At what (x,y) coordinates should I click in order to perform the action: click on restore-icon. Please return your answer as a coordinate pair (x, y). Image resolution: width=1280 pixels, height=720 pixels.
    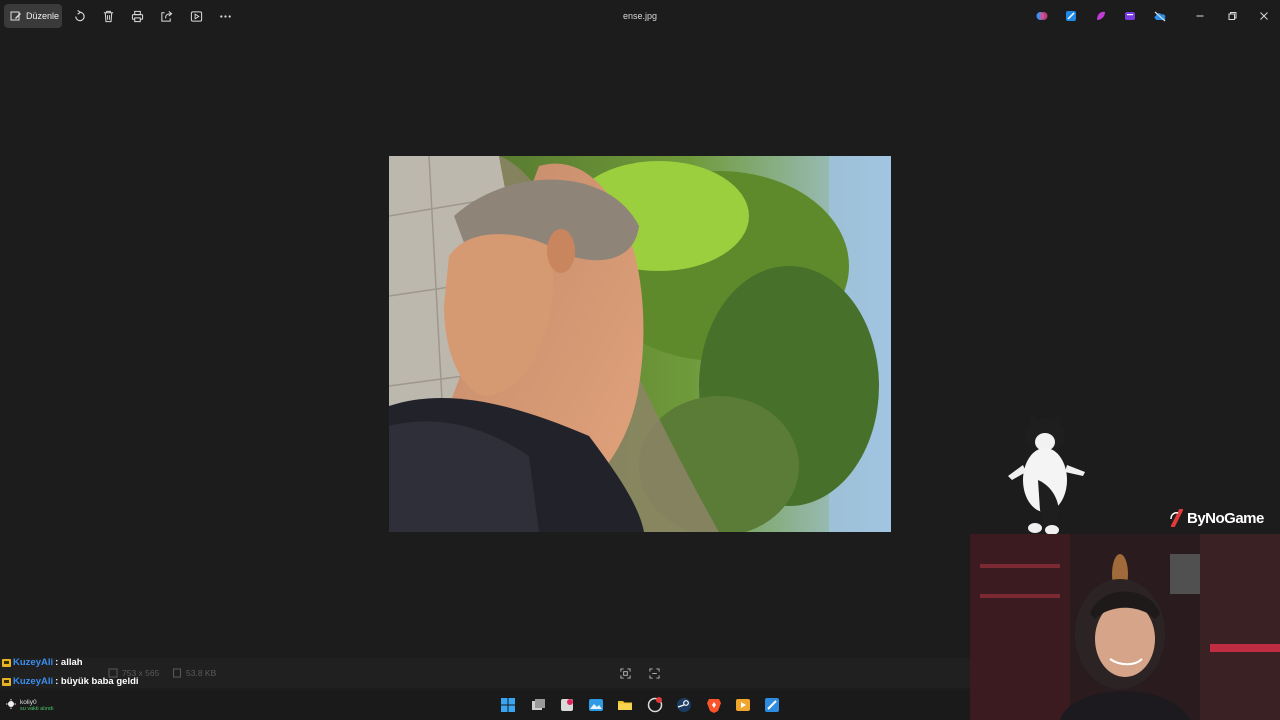
    Looking at the image, I should click on (1232, 16).